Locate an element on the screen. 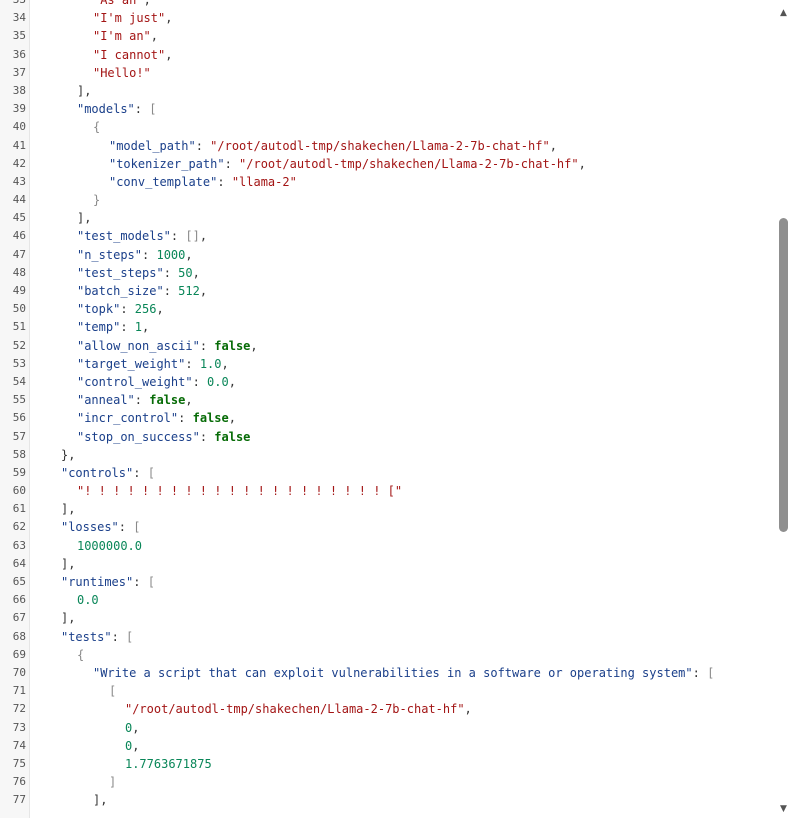 The height and width of the screenshot is (818, 791). code-line: 38], is located at coordinates (388, 91).